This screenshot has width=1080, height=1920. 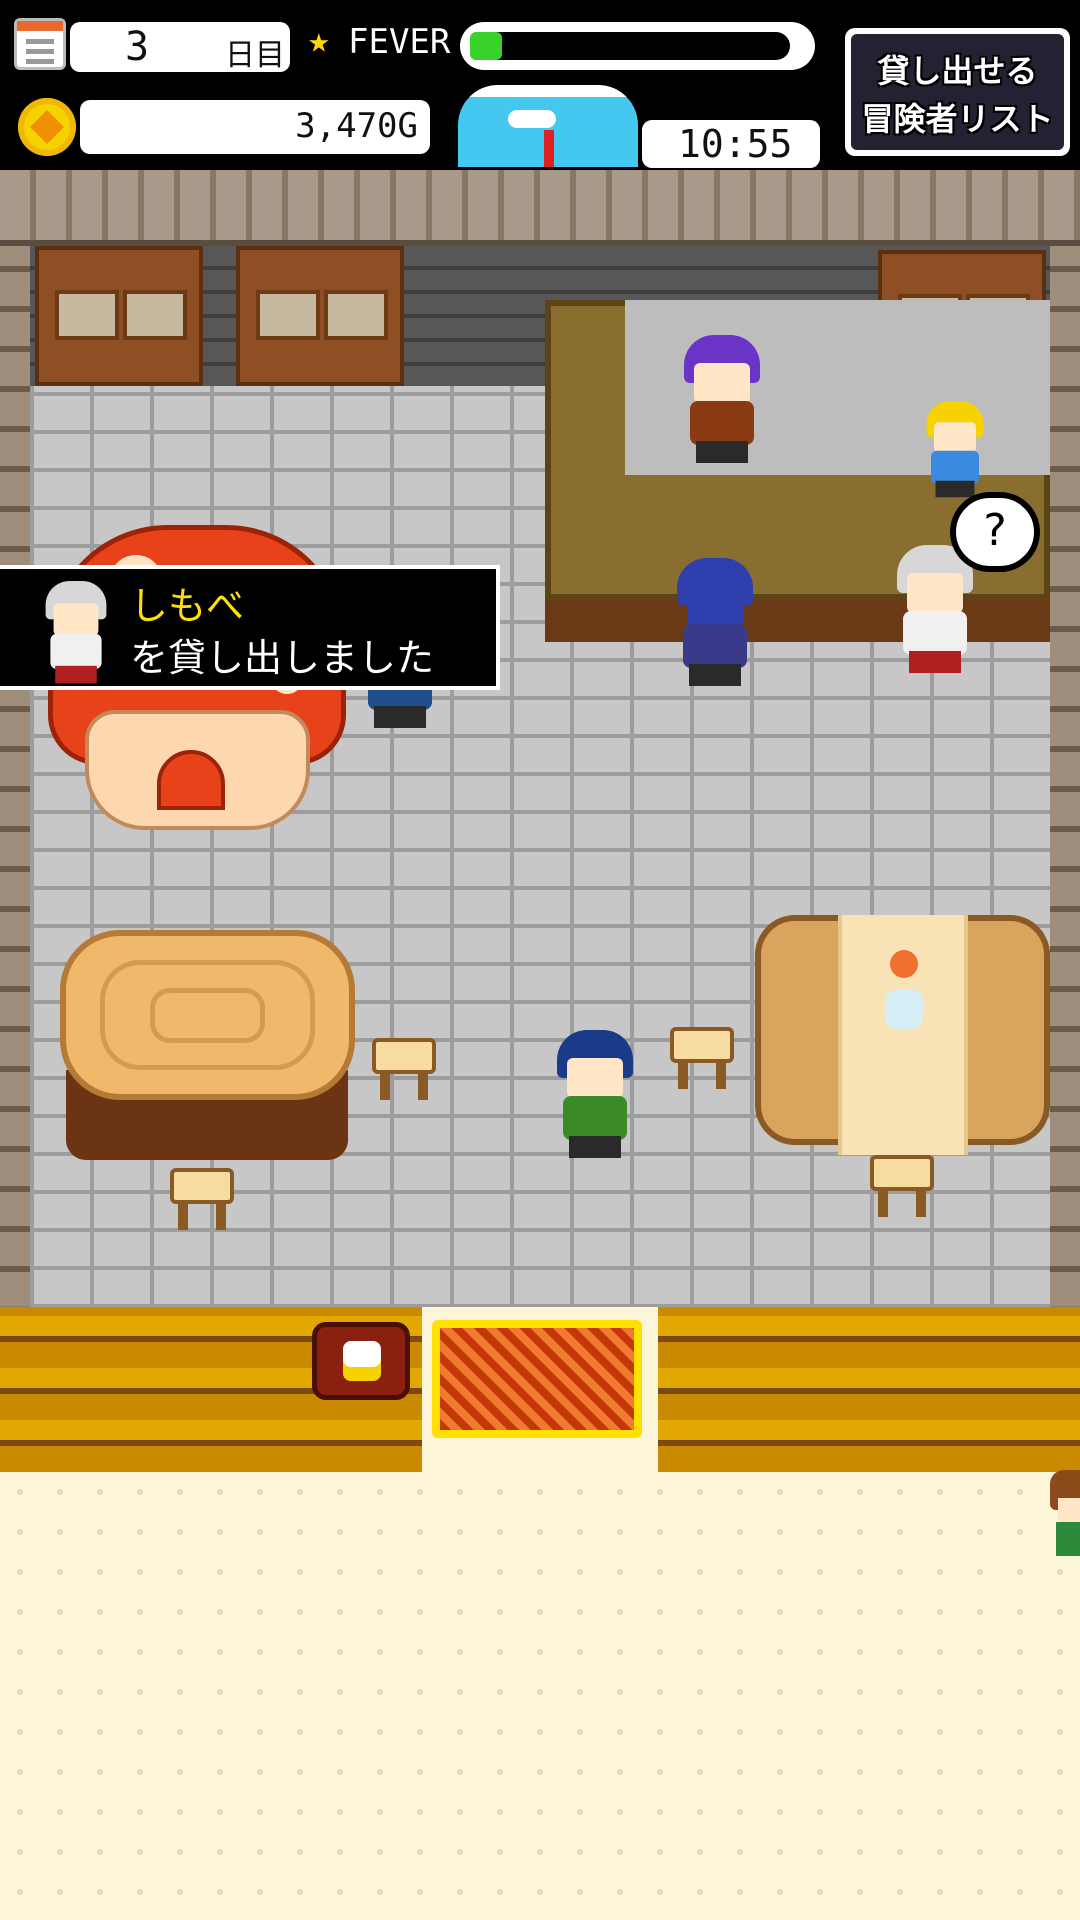 What do you see at coordinates (955, 450) in the screenshot?
I see `character-blonde-fairy` at bounding box center [955, 450].